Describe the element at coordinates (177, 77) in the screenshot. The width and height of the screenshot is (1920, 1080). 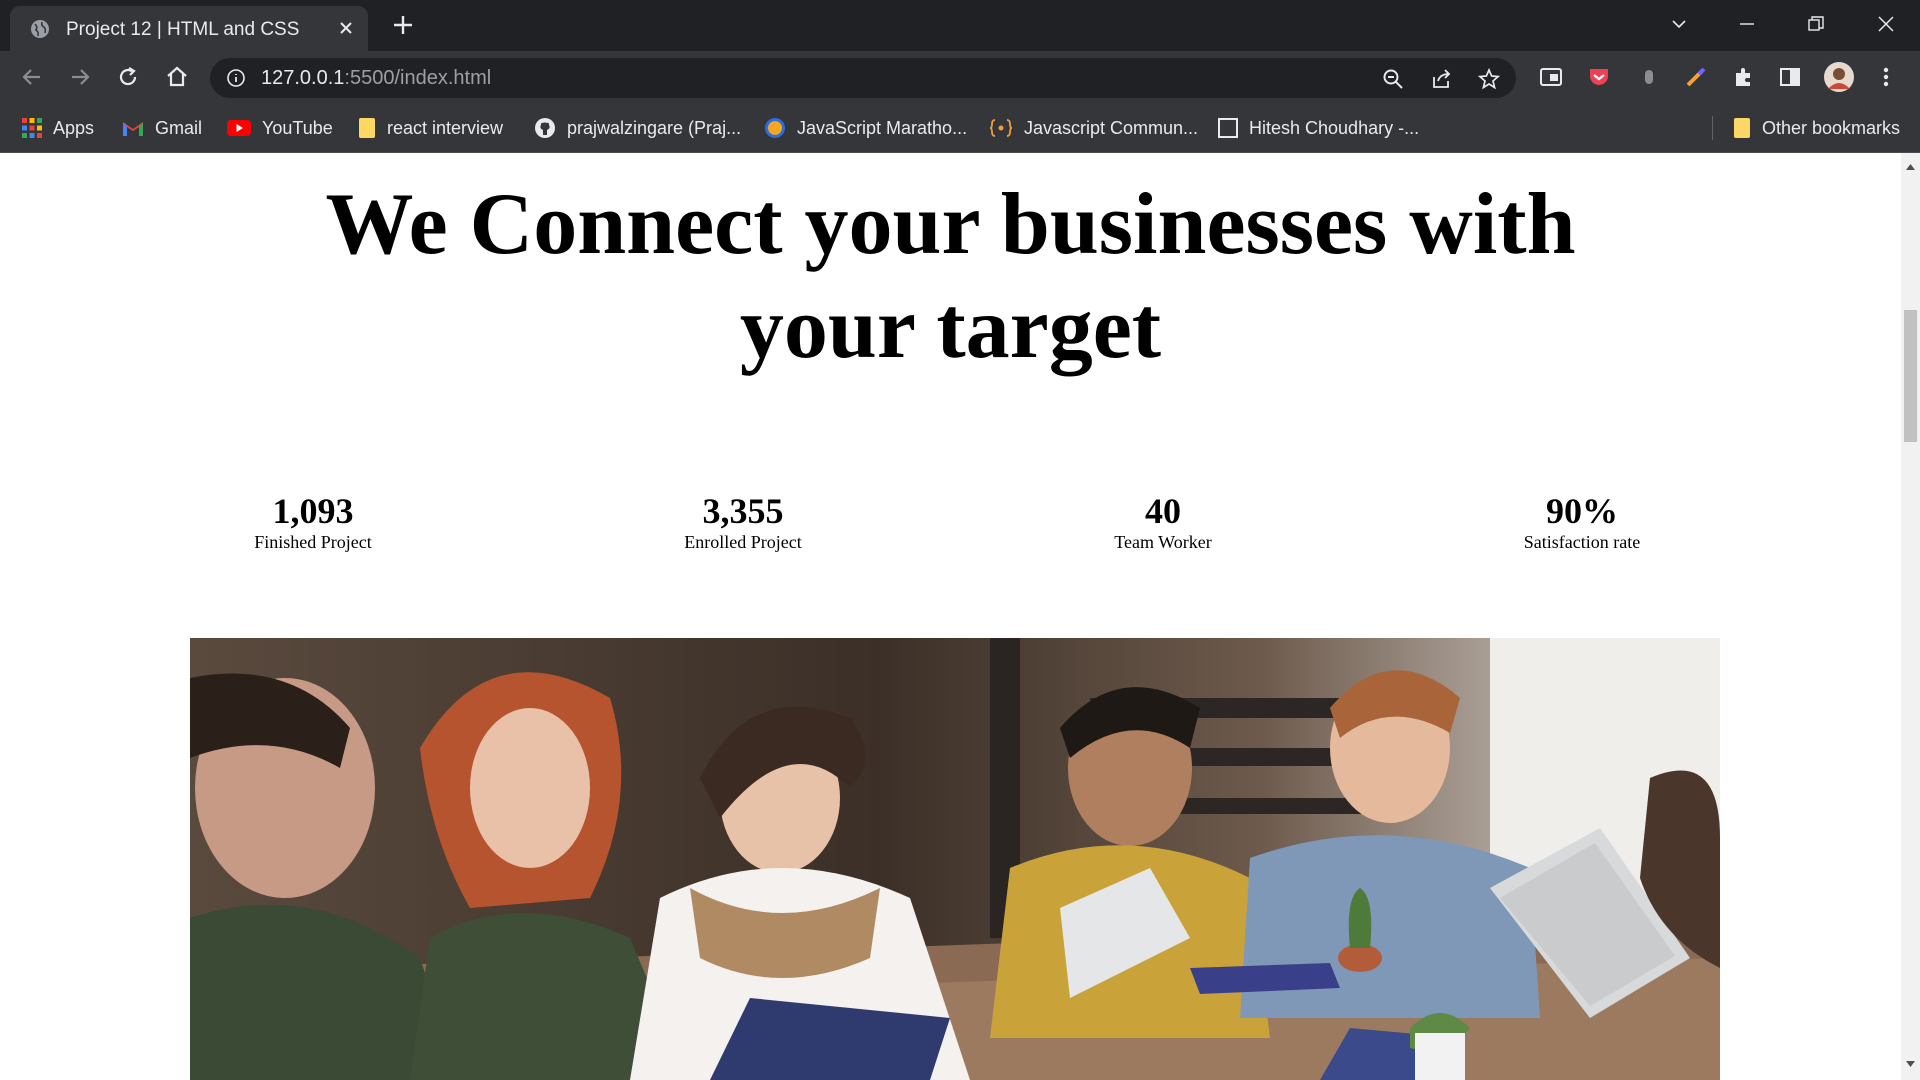
I see `home-icon` at that location.